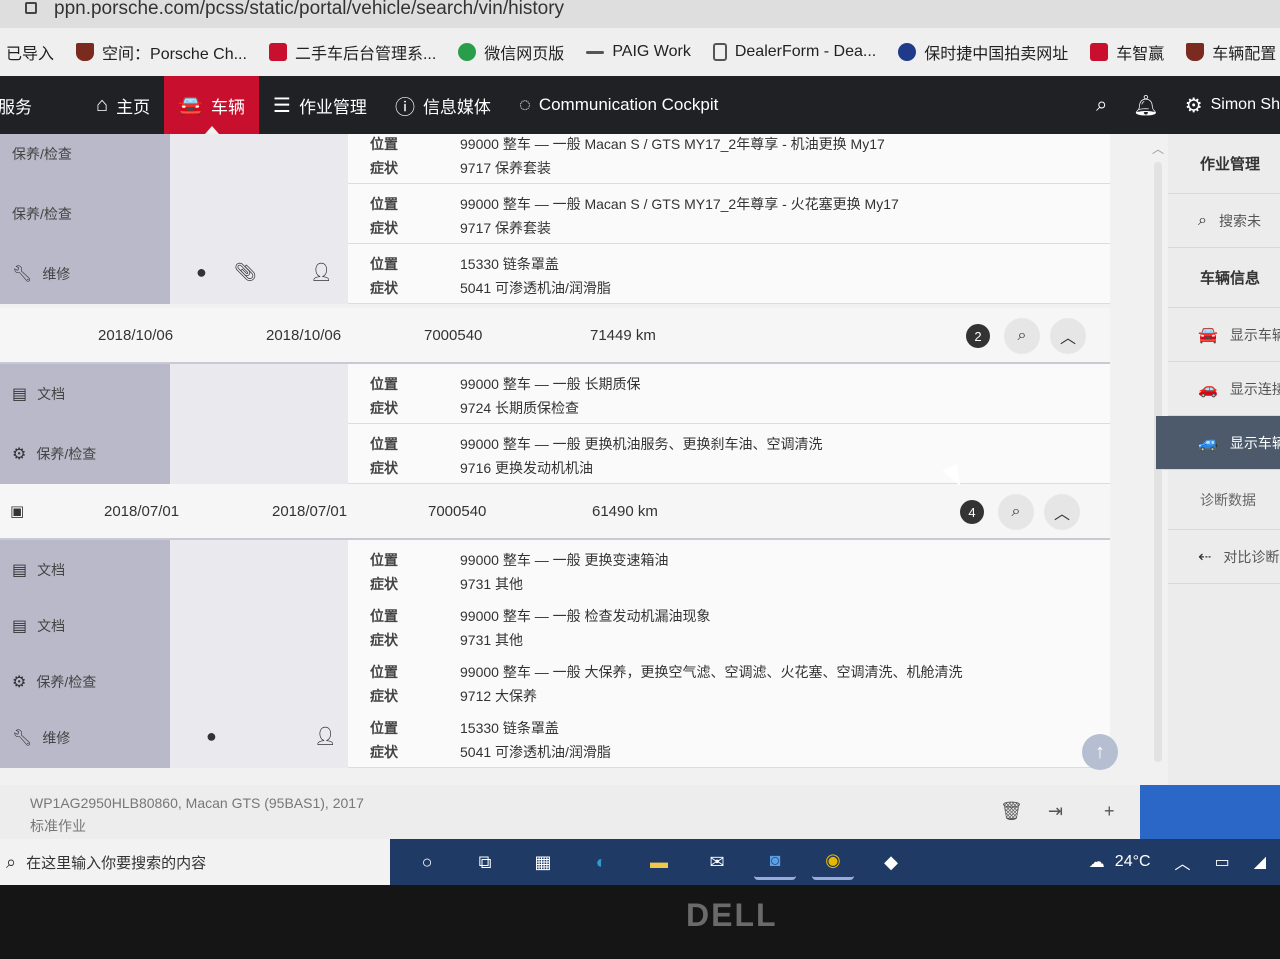  What do you see at coordinates (1055, 811) in the screenshot?
I see `indent-icon: ⇥` at bounding box center [1055, 811].